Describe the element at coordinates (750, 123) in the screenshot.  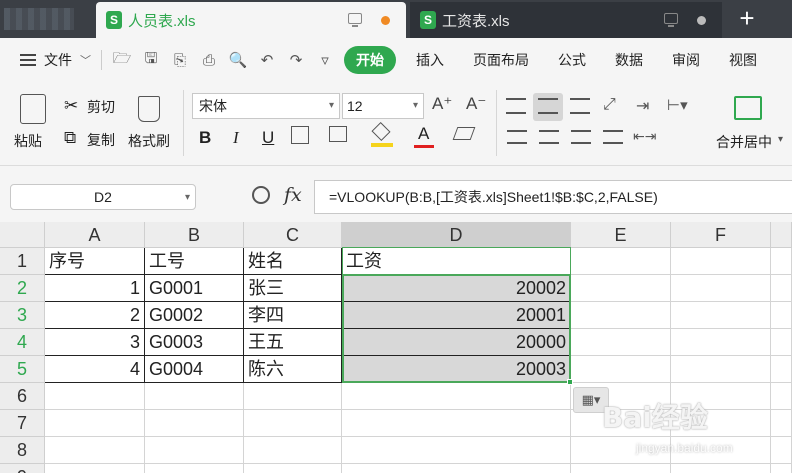
I see `merge-center-button: 合并居中 ▾` at that location.